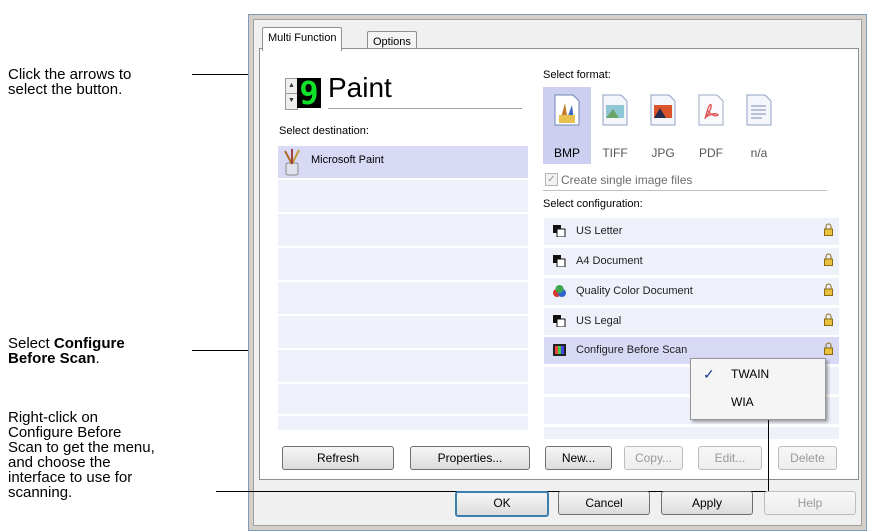  I want to click on callout-configure: Select Configure Before Scan., so click(66, 351).